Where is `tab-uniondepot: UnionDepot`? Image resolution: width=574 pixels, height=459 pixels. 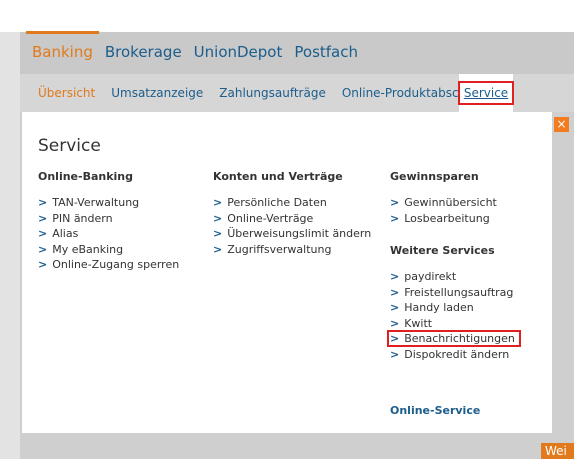 tab-uniondepot: UnionDepot is located at coordinates (238, 53).